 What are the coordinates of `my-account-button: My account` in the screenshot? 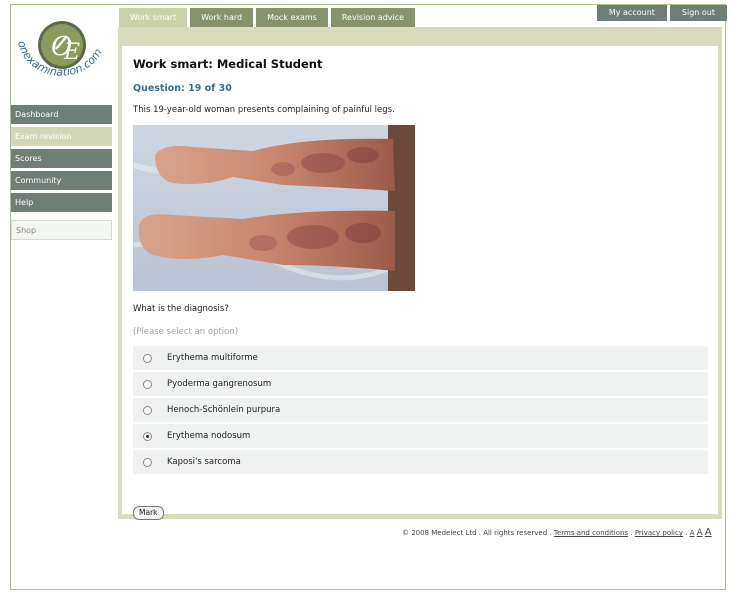 It's located at (631, 13).